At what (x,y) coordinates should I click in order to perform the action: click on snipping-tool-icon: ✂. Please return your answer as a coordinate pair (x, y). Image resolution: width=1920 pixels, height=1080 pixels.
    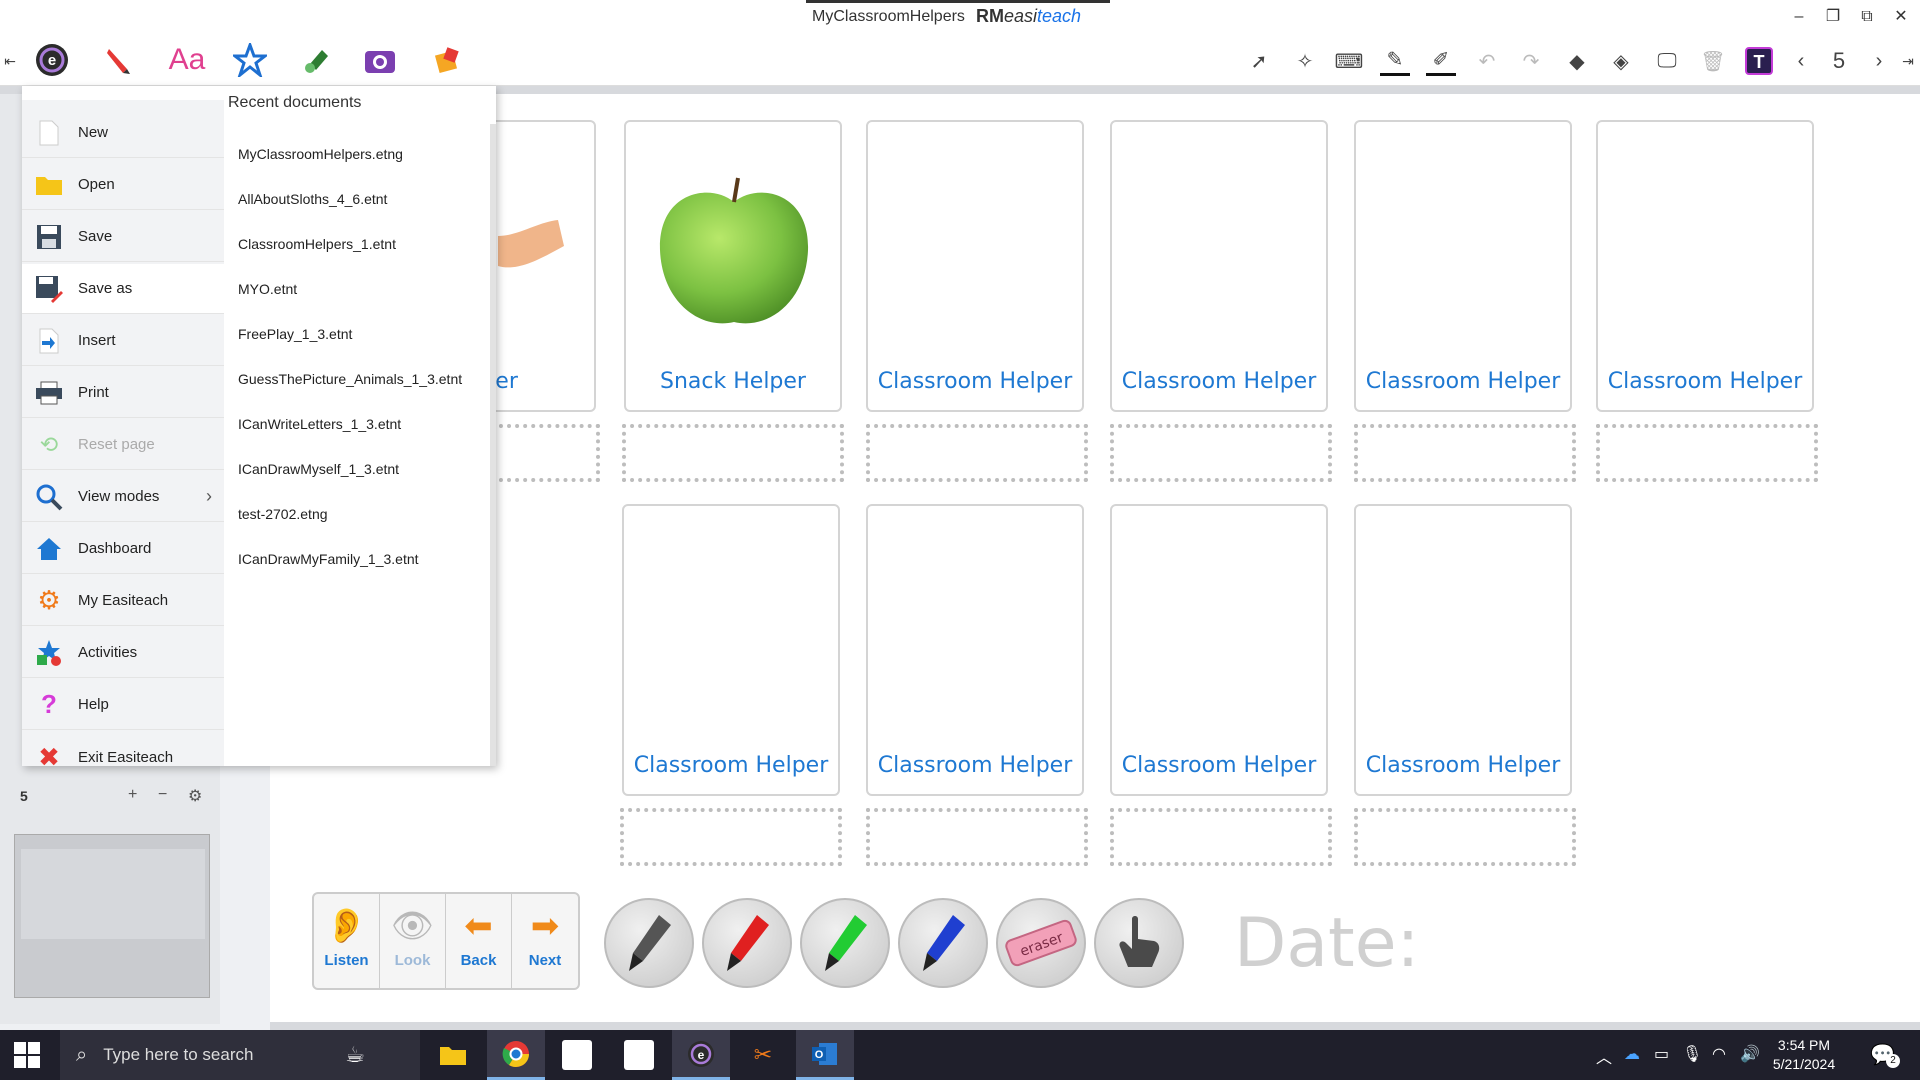
    Looking at the image, I should click on (763, 1055).